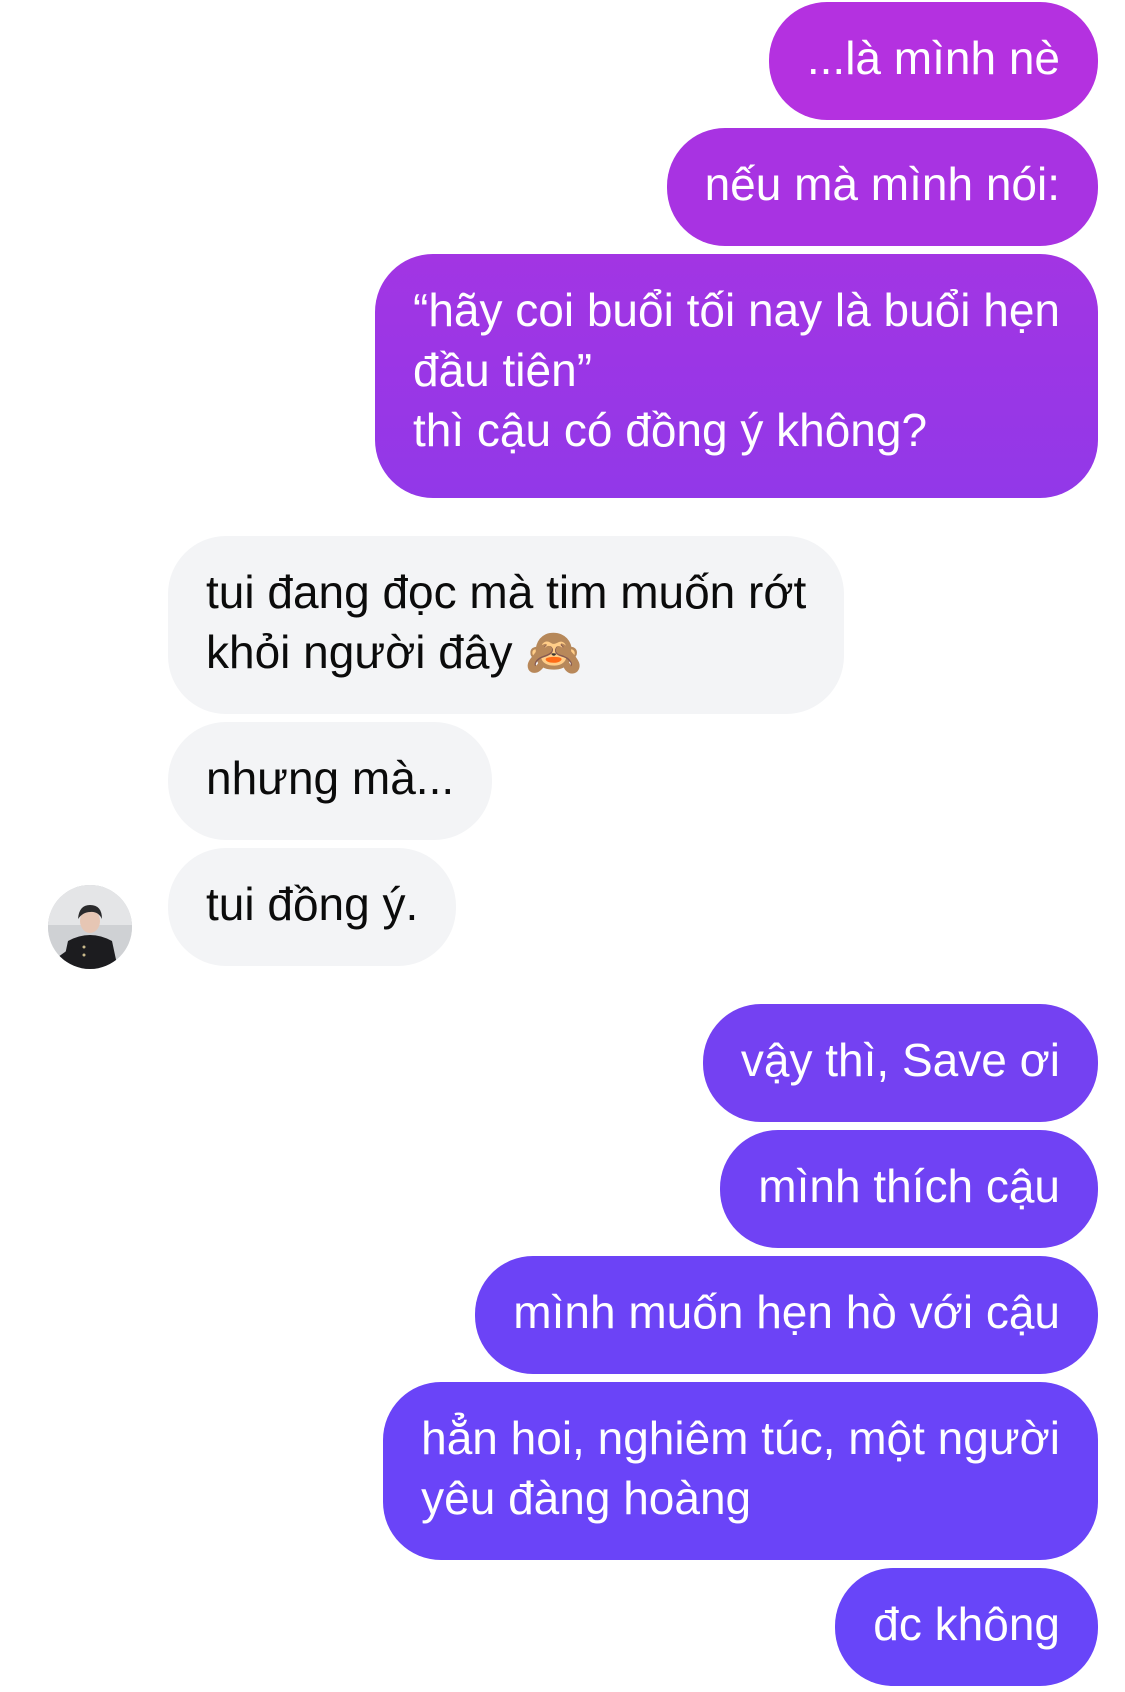  I want to click on person-photo-icon, so click(90, 927).